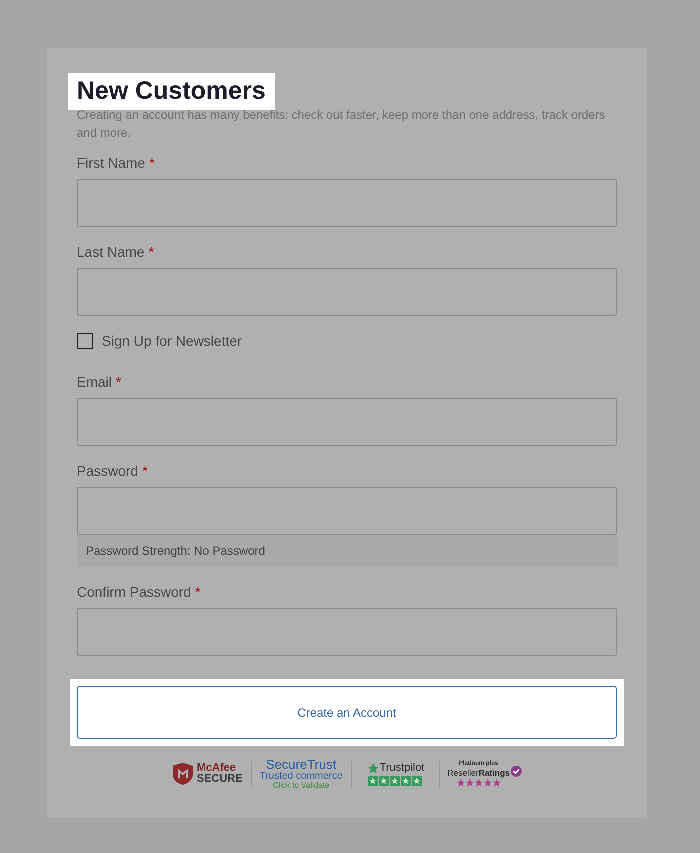  What do you see at coordinates (402, 768) in the screenshot?
I see `logo-text: Trustpilot` at bounding box center [402, 768].